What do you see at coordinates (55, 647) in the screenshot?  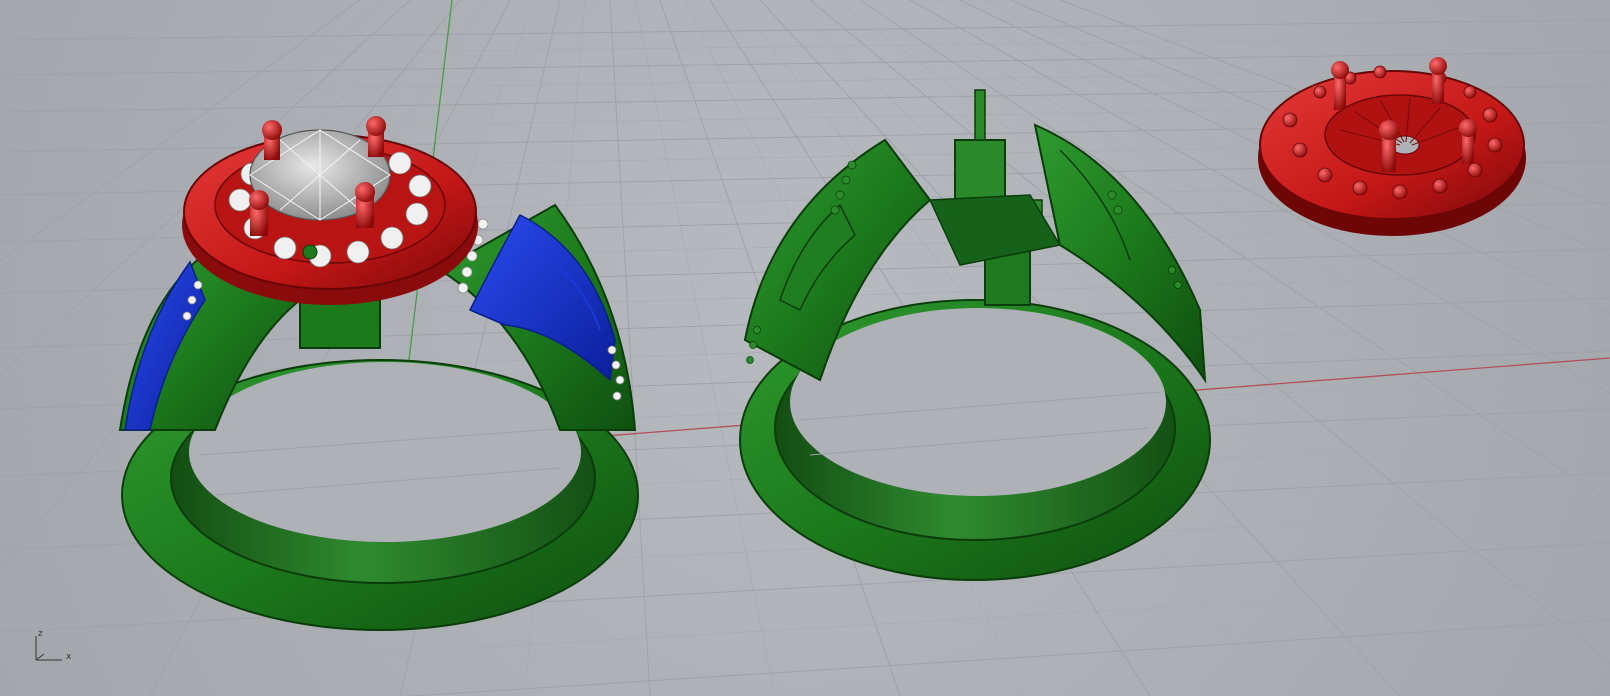 I see `axis-orientation-widget: z x` at bounding box center [55, 647].